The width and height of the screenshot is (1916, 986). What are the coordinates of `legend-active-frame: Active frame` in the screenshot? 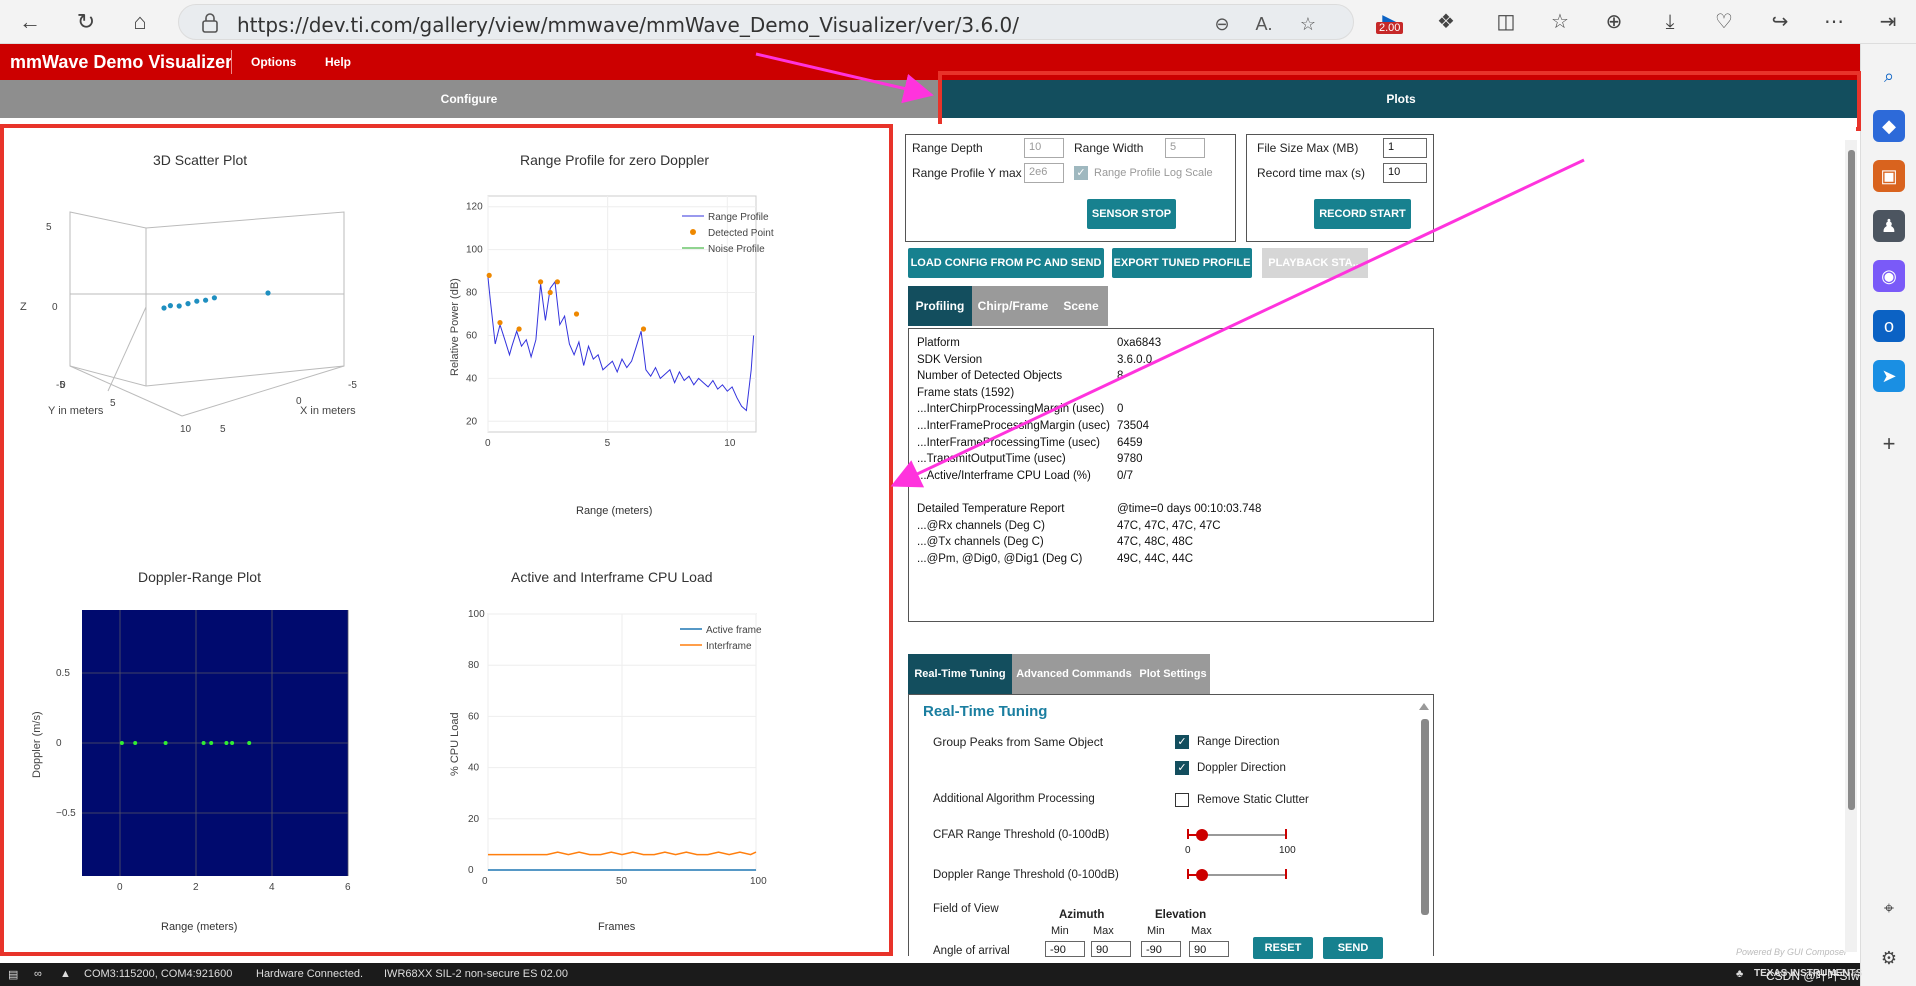 It's located at (734, 630).